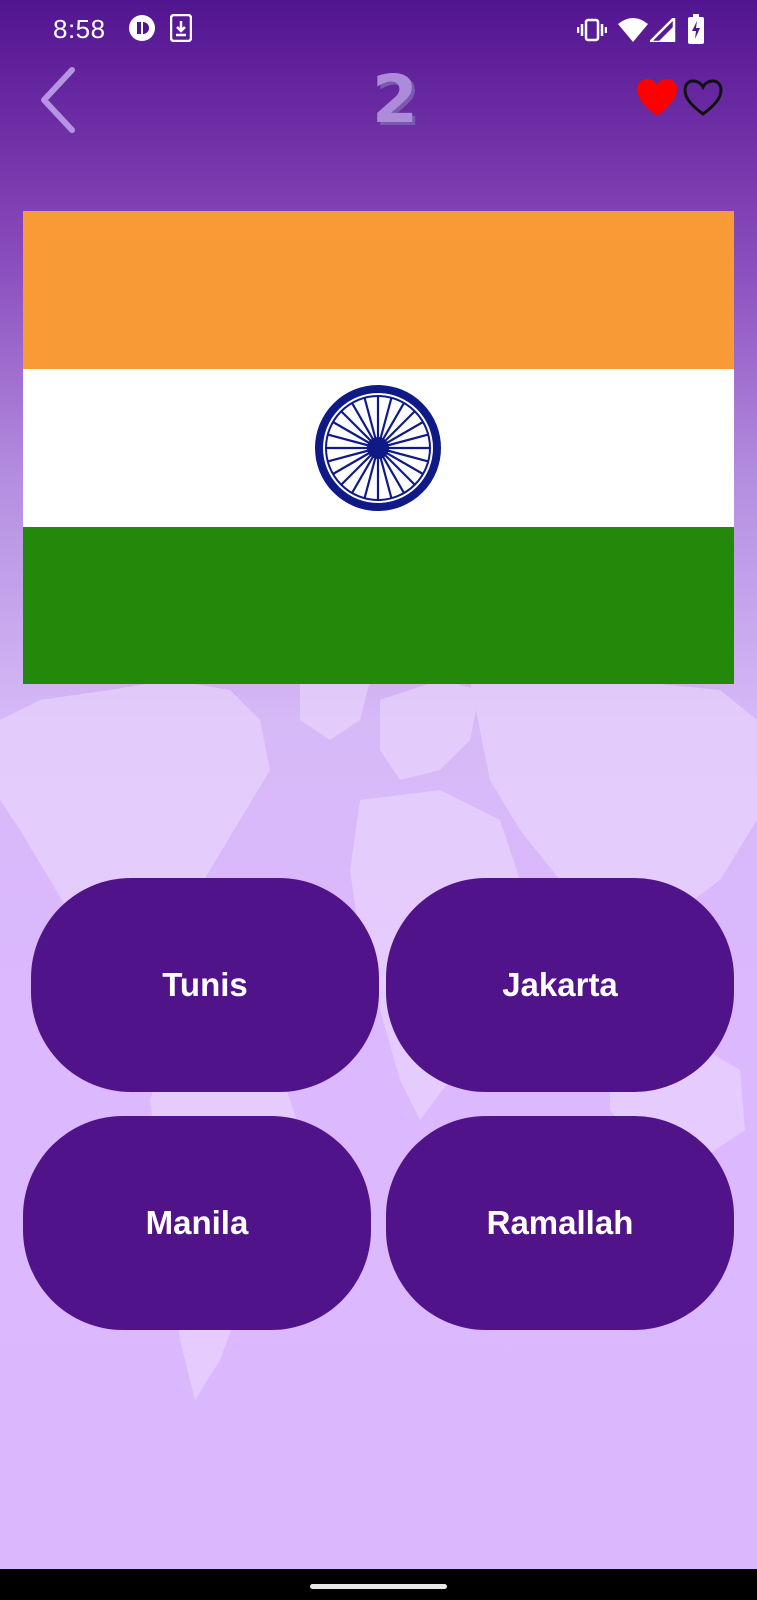 This screenshot has width=757, height=1600. I want to click on answer-button-jakarta: Jakarta, so click(560, 985).